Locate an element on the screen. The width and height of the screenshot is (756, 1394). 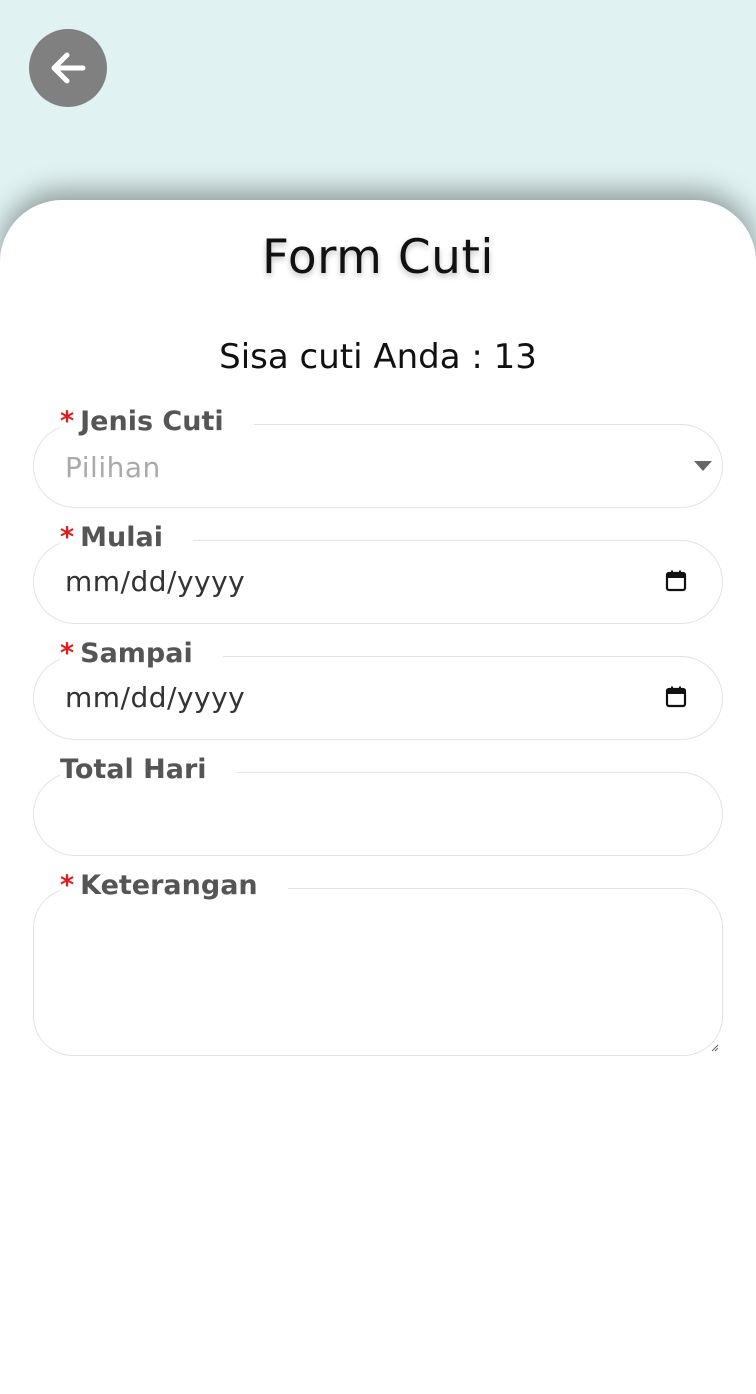
jenis-cuti-placeholder: Pilihan is located at coordinates (113, 467).